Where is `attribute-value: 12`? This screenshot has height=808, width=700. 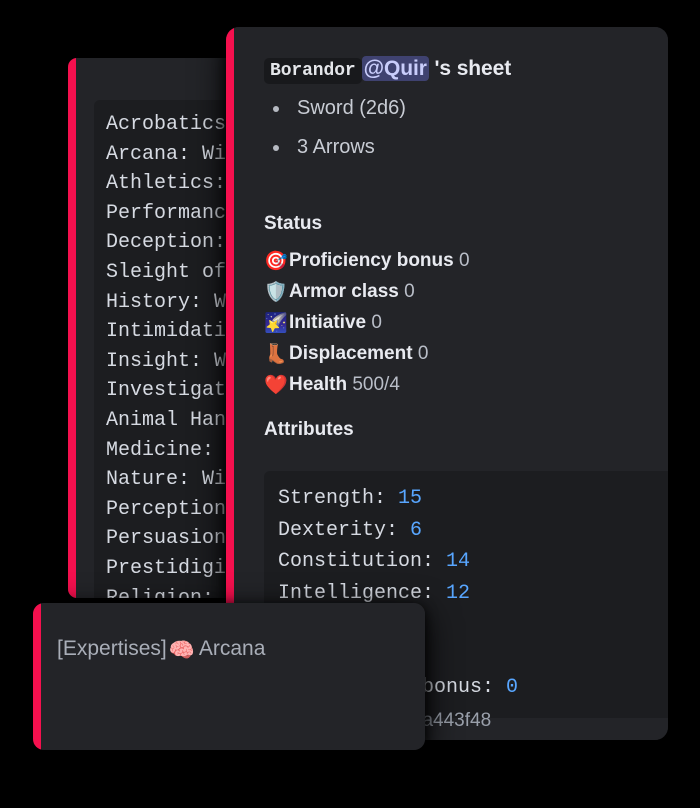 attribute-value: 12 is located at coordinates (458, 593).